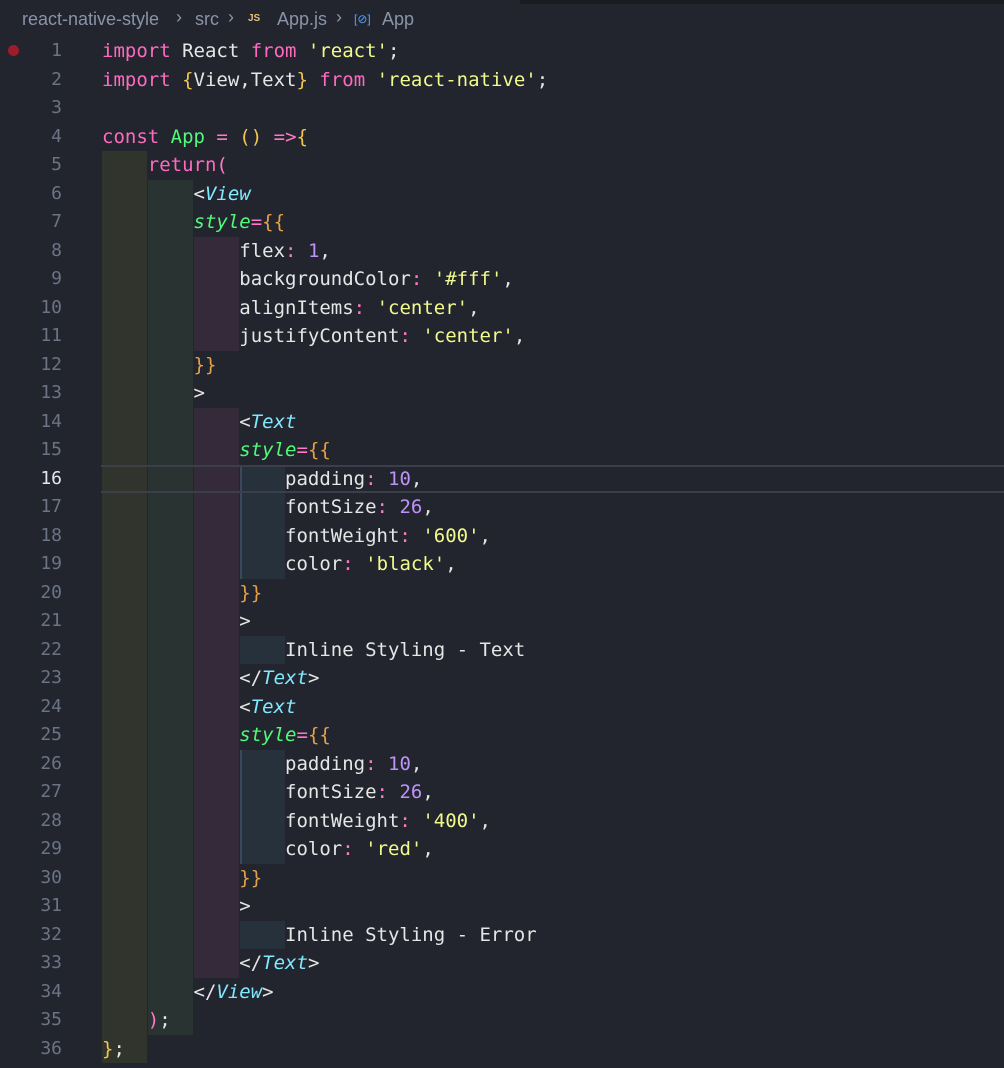  I want to click on line-number: 10, so click(31, 308).